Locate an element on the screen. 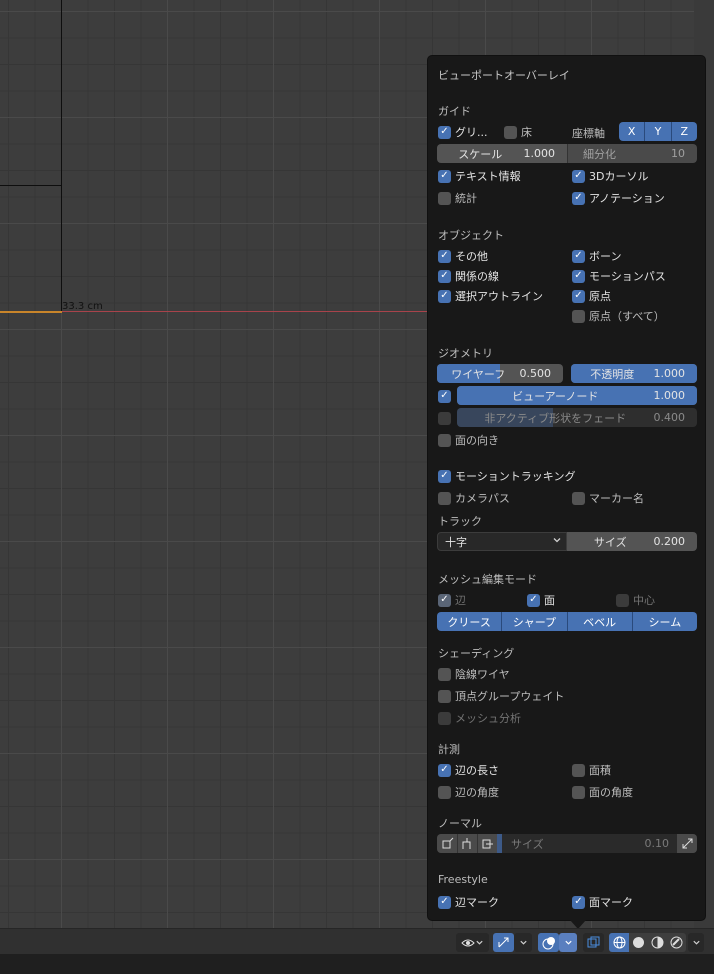  normals-row: サイズ 0.10 is located at coordinates (567, 843).